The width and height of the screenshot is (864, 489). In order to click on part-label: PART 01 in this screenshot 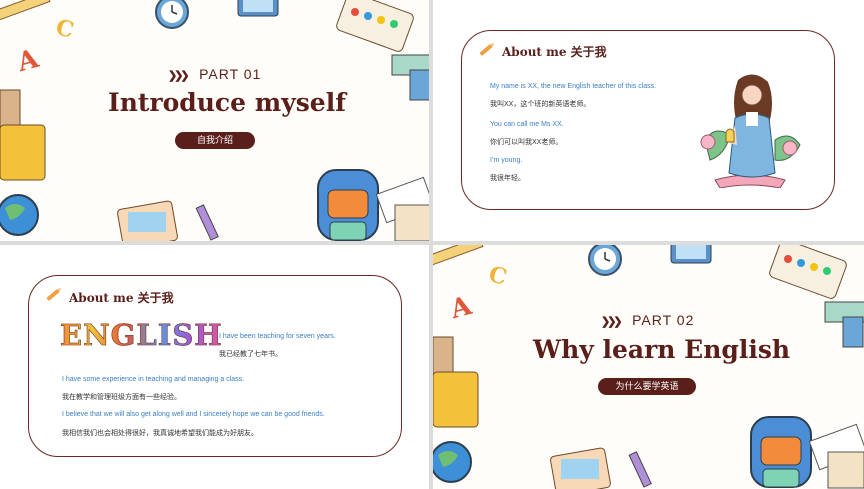, I will do `click(230, 74)`.